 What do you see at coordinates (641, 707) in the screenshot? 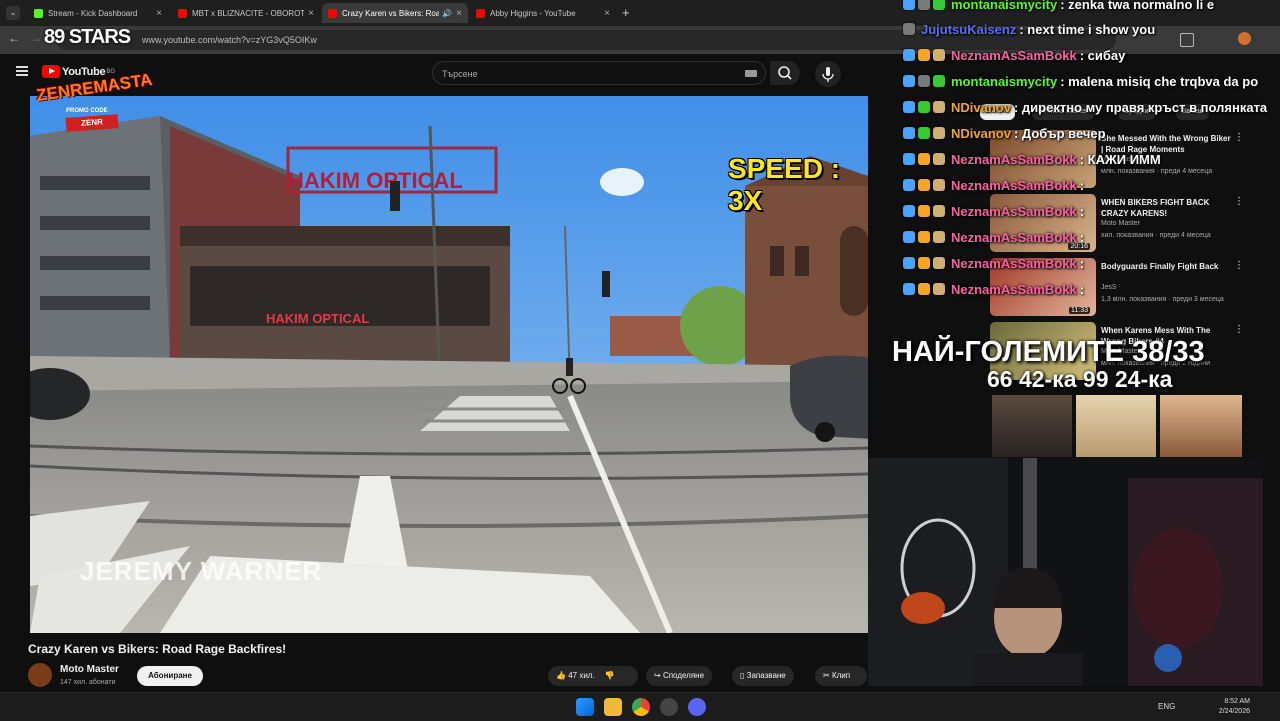
I see `chrome-icon` at bounding box center [641, 707].